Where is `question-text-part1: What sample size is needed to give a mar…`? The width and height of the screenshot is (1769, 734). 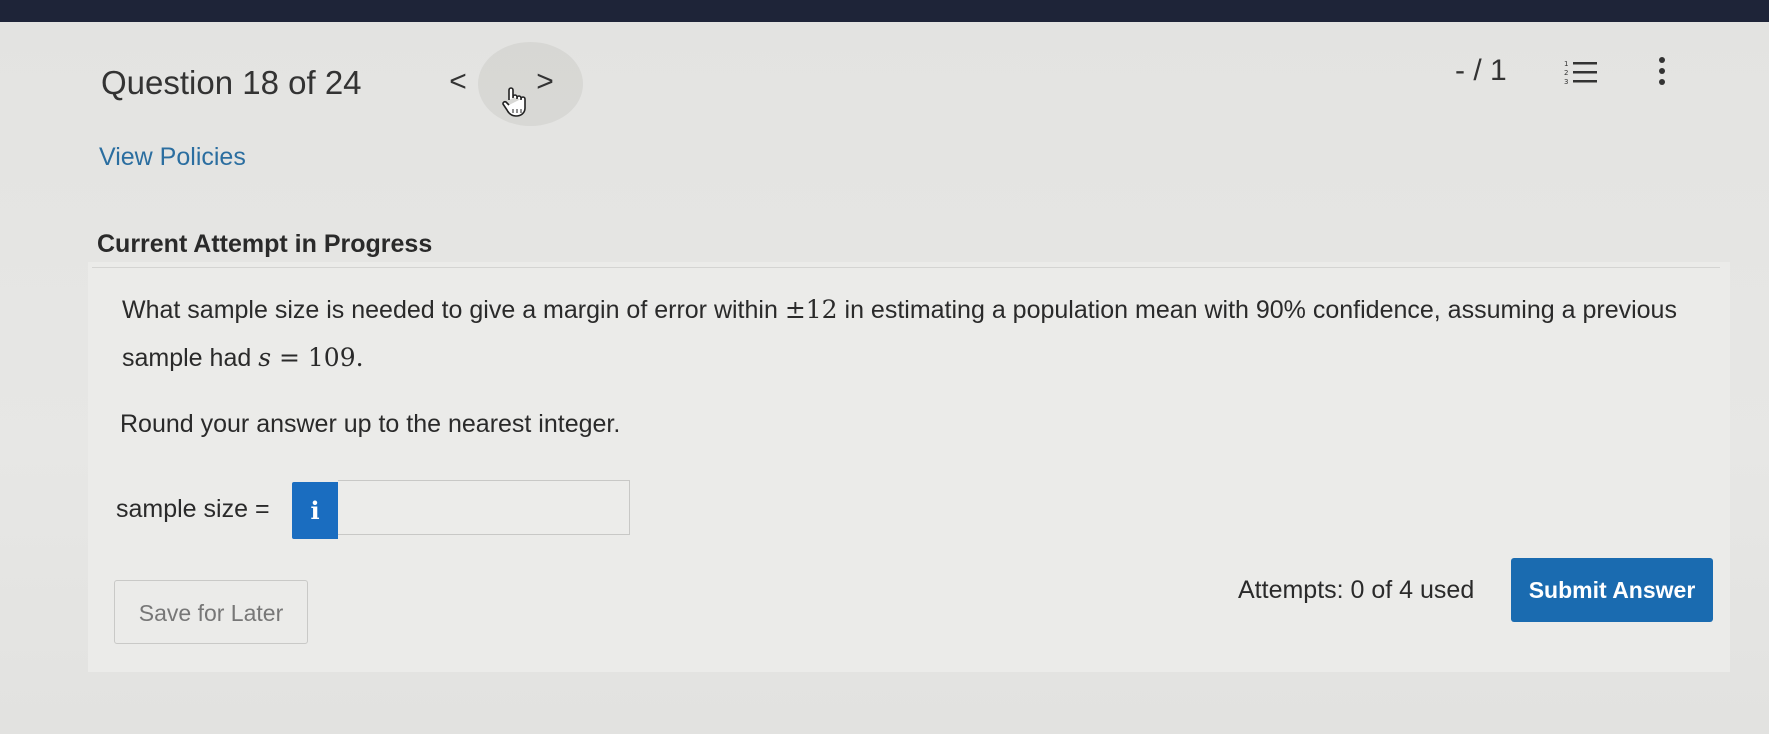 question-text-part1: What sample size is needed to give a mar… is located at coordinates (453, 310).